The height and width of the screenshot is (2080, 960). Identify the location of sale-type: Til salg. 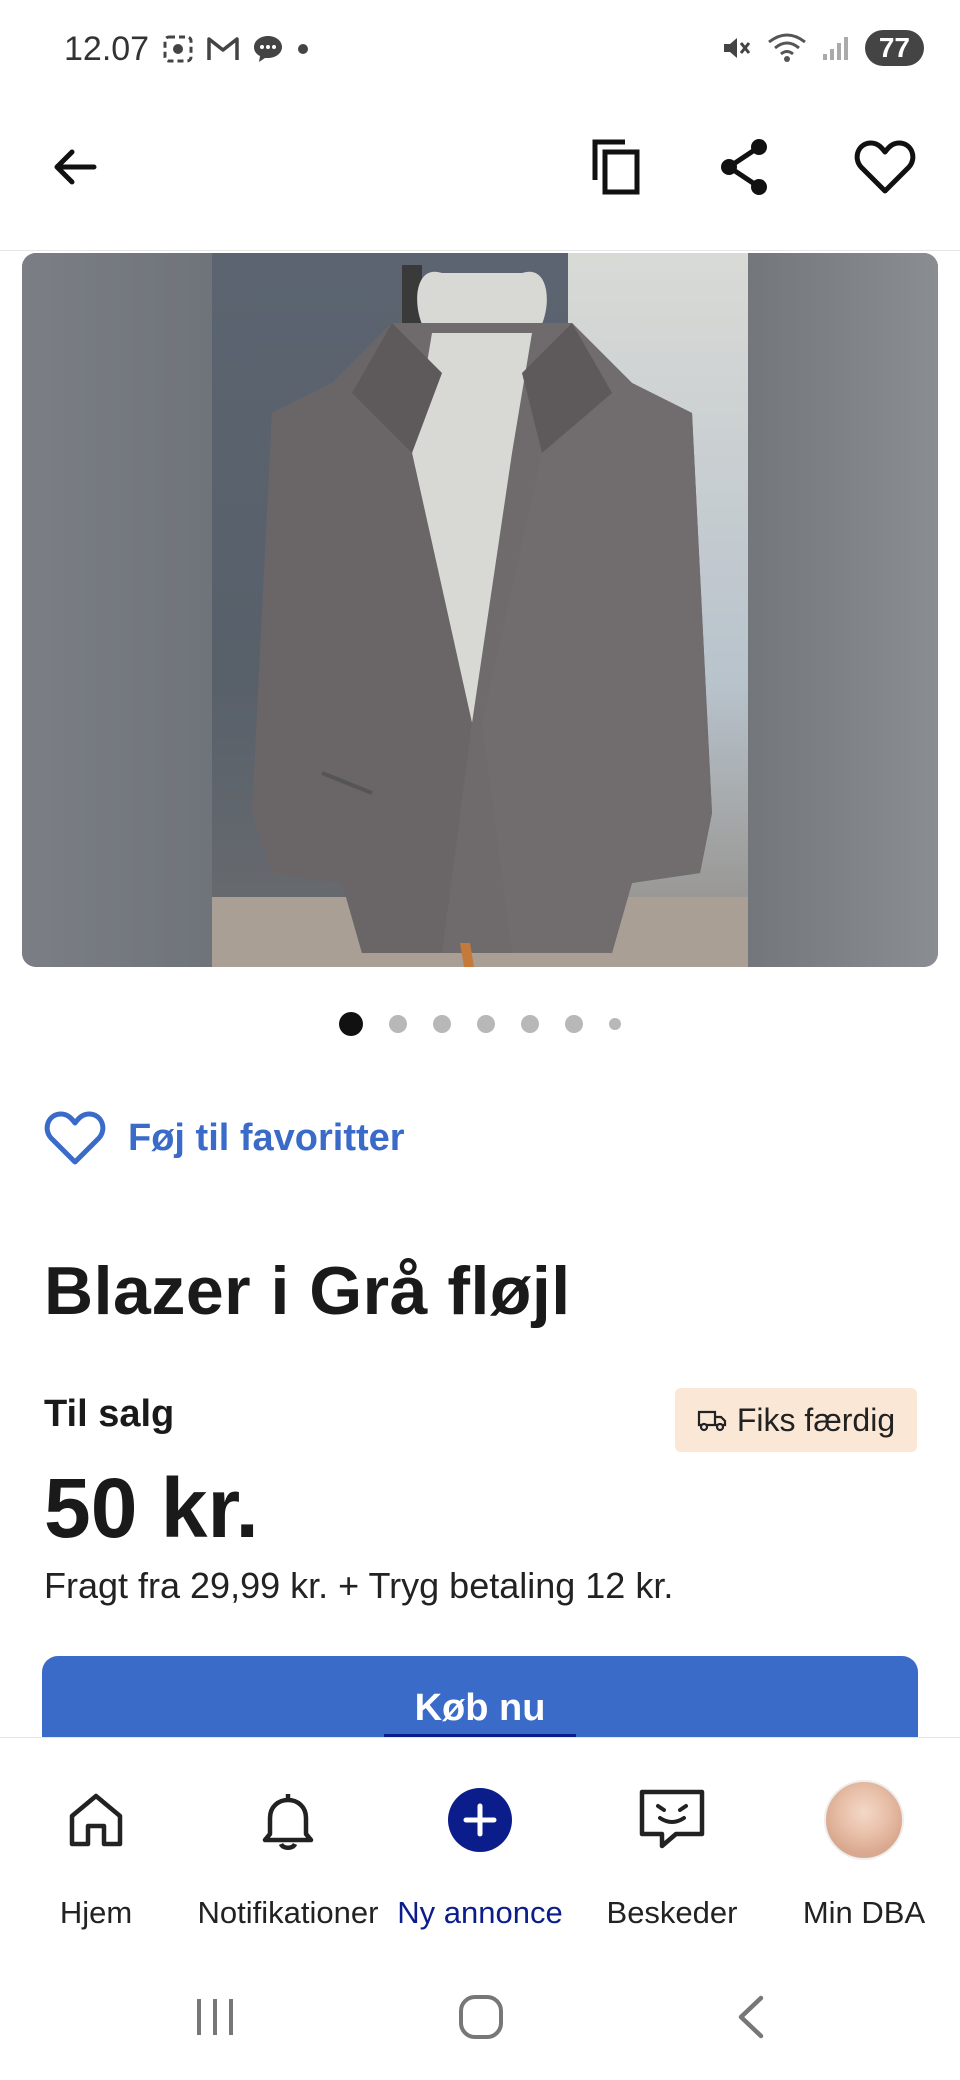
(109, 1414).